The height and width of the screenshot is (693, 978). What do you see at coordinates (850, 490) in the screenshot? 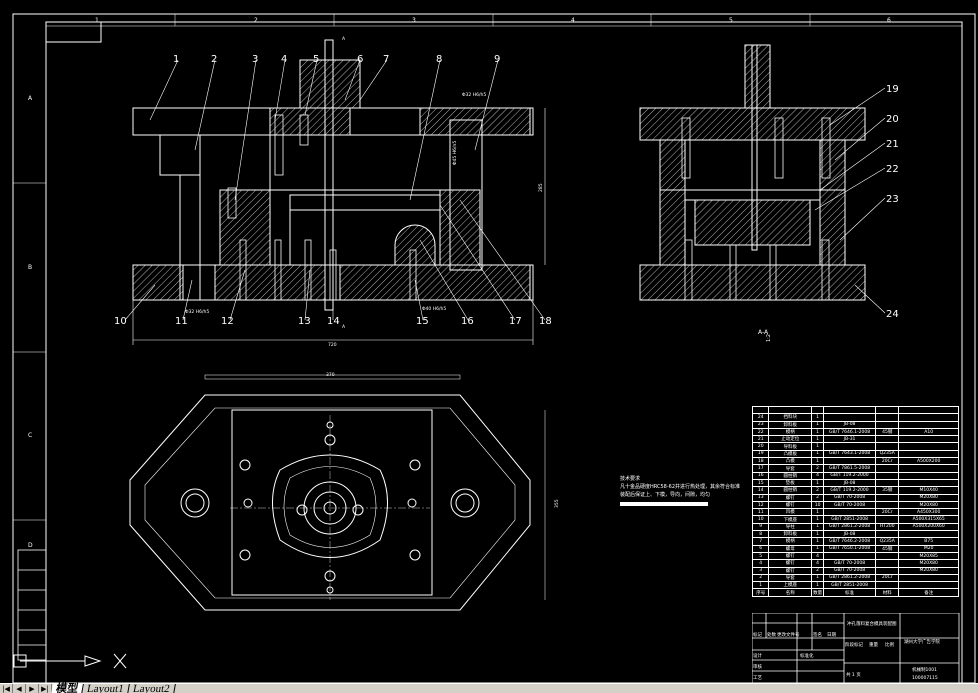
I see `parts-cell: GB/T 119.2-2000` at bounding box center [850, 490].